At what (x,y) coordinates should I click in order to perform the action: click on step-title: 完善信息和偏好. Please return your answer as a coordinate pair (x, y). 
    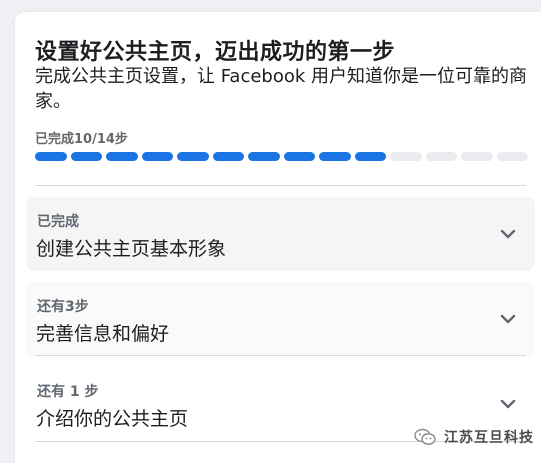
    Looking at the image, I should click on (103, 334).